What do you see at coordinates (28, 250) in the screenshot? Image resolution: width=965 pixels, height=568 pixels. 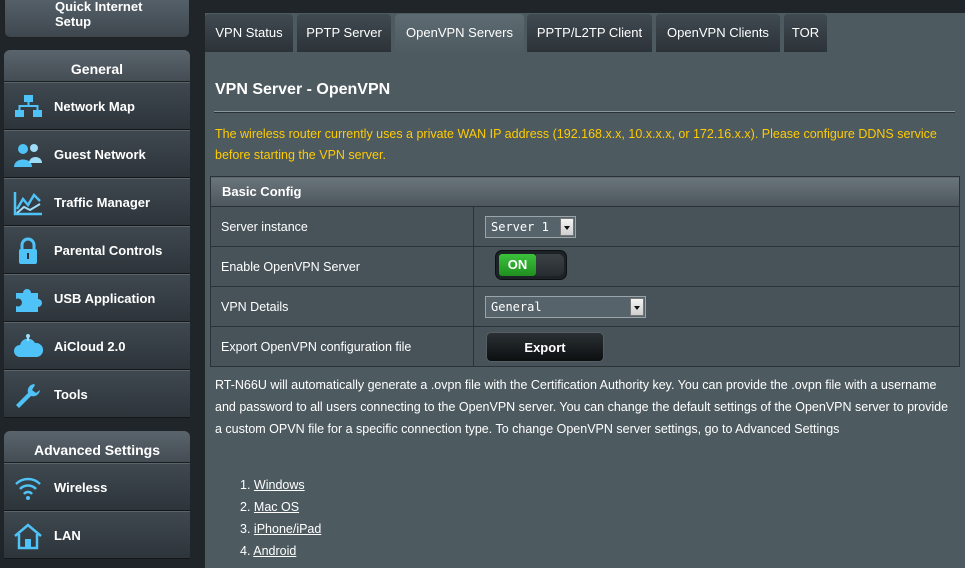 I see `lock-icon` at bounding box center [28, 250].